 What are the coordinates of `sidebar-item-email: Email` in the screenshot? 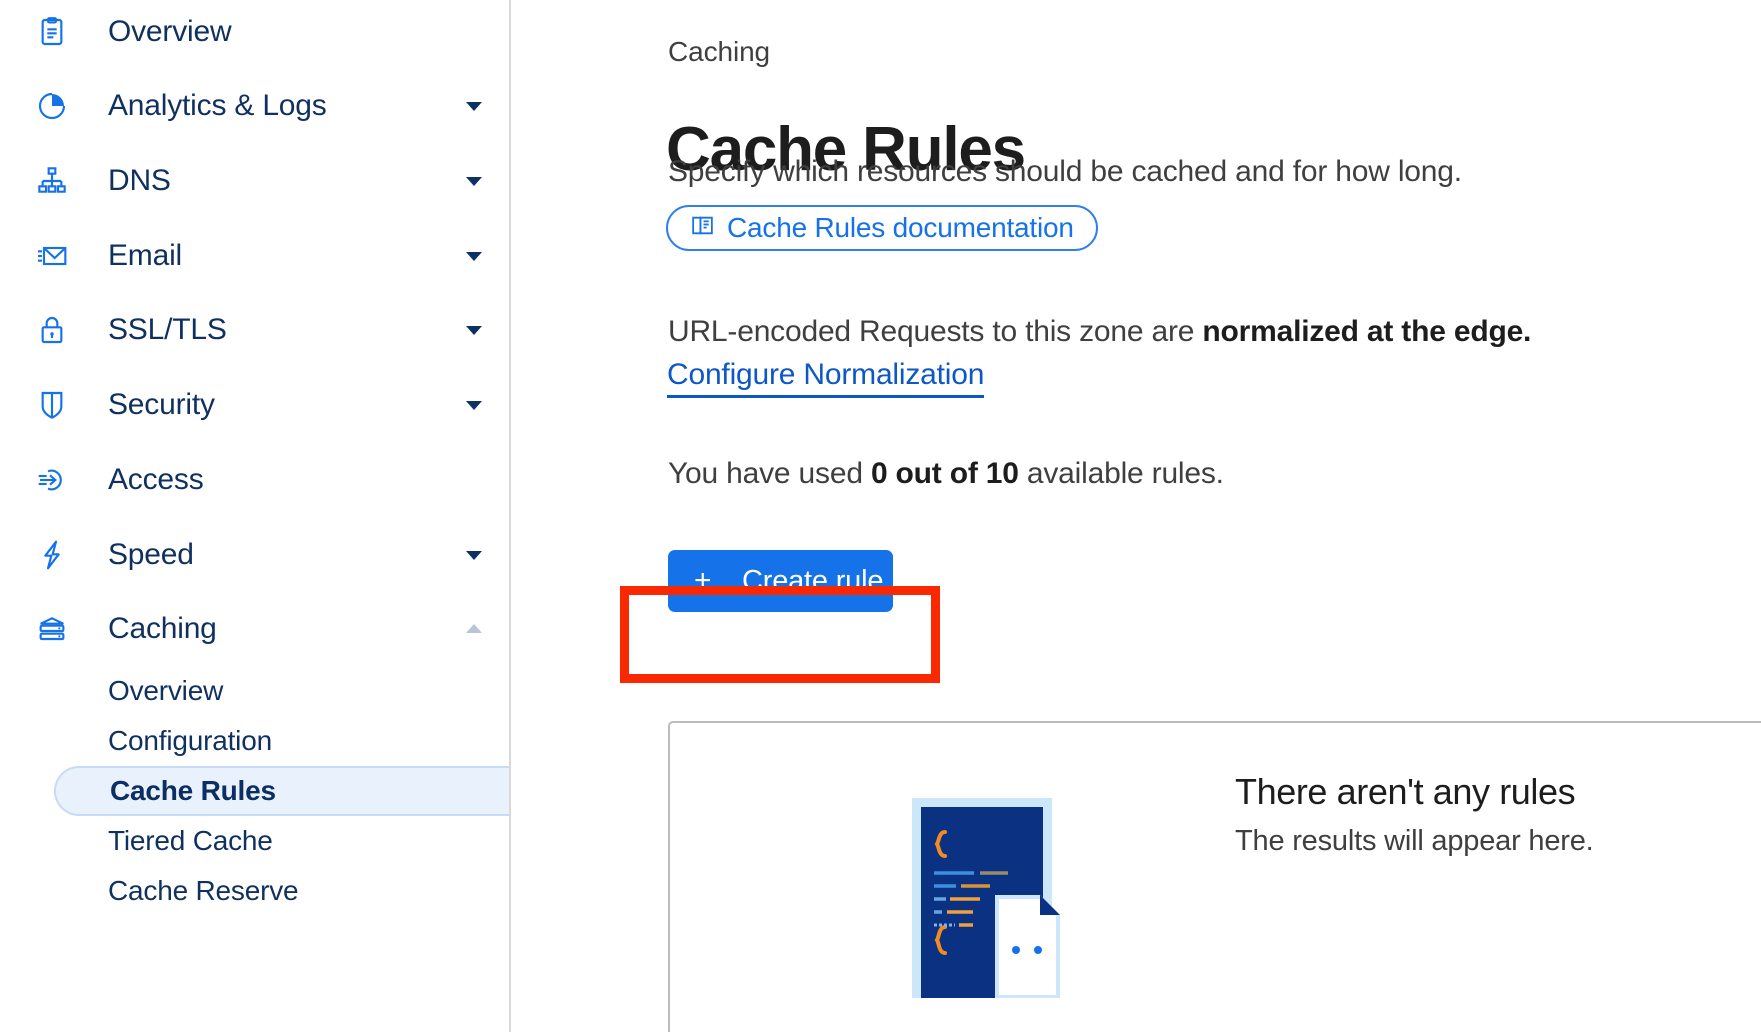 It's located at (254, 256).